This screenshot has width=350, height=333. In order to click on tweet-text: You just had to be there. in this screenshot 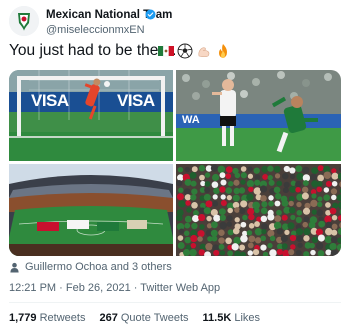, I will do `click(93, 50)`.